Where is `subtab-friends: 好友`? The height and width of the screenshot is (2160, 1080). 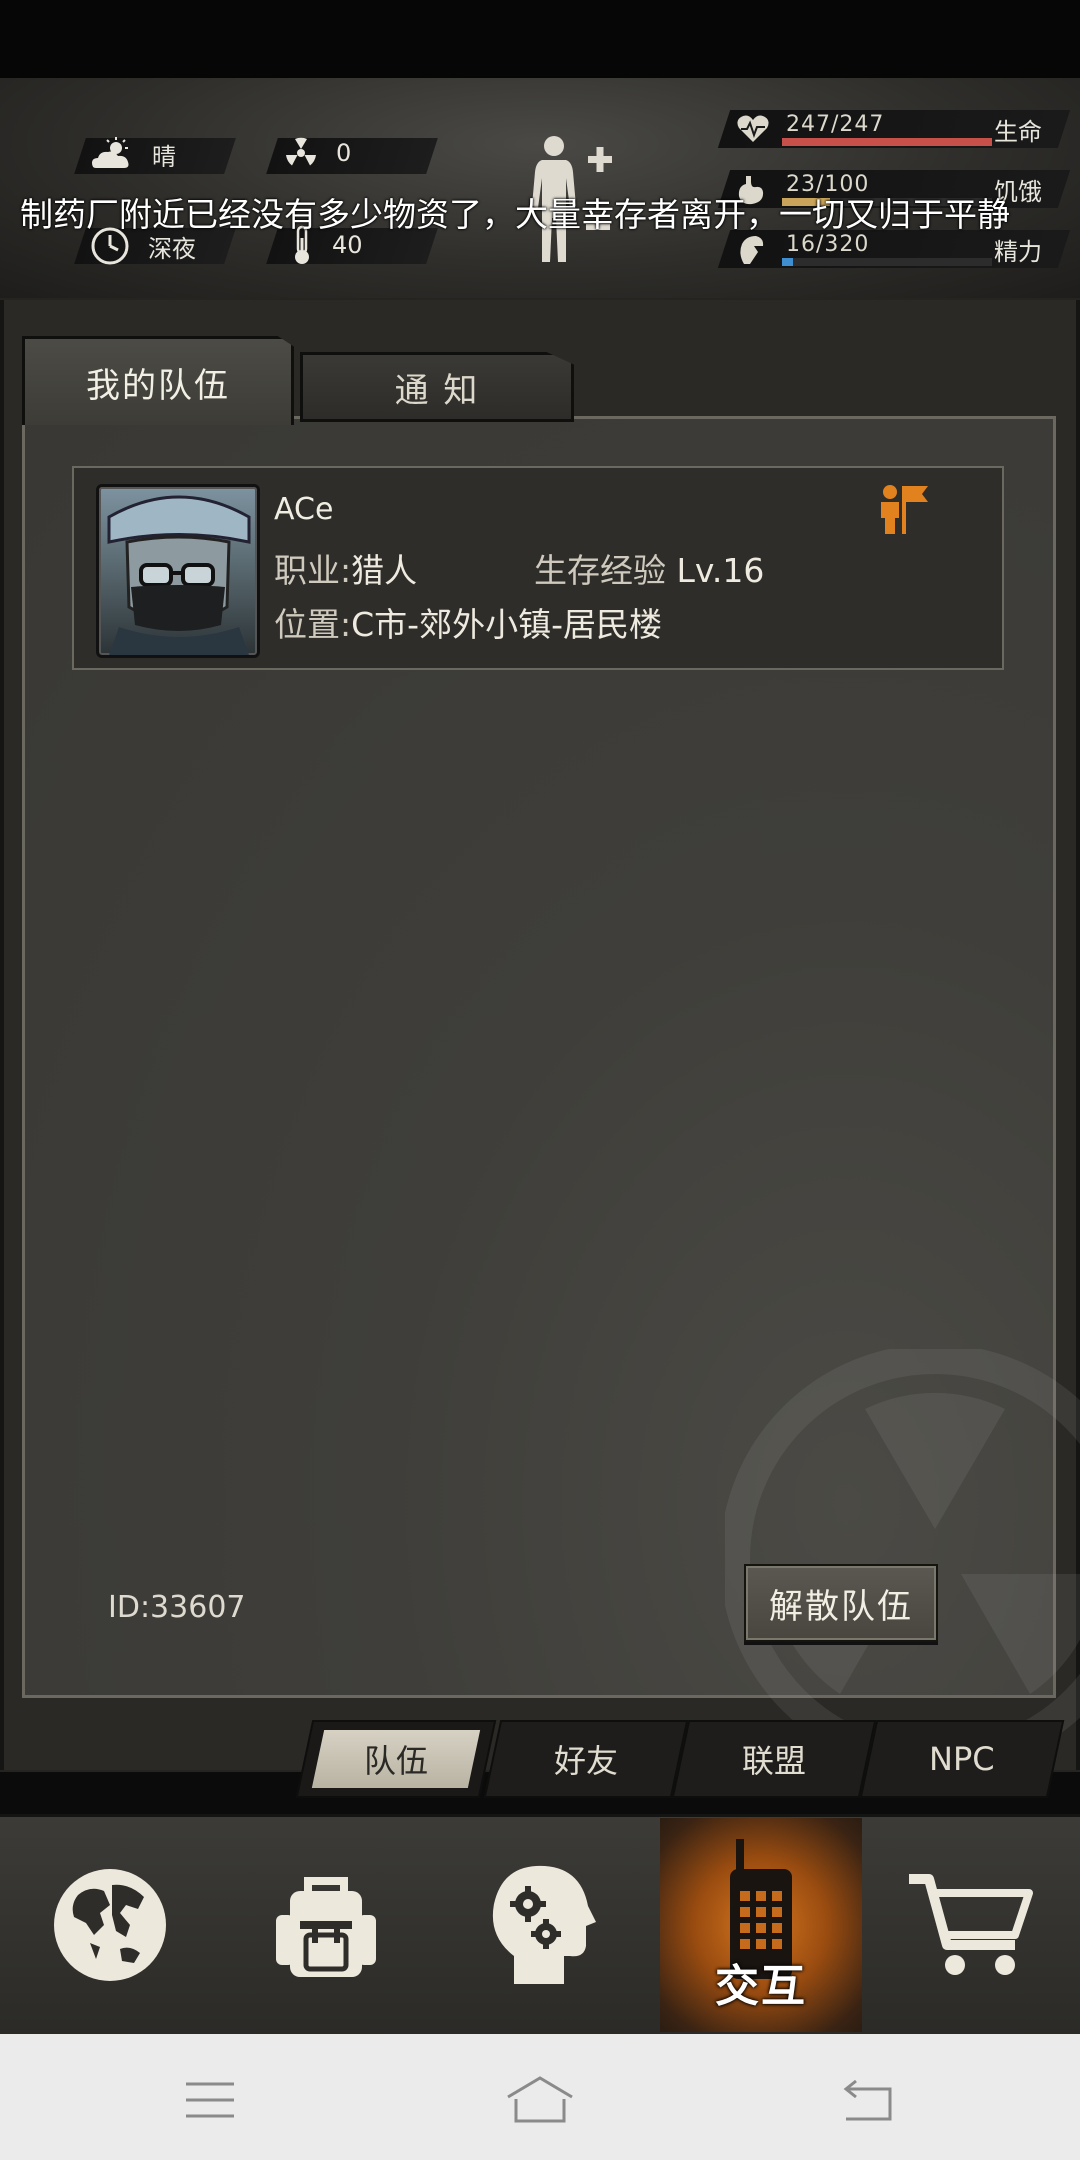 subtab-friends: 好友 is located at coordinates (586, 1759).